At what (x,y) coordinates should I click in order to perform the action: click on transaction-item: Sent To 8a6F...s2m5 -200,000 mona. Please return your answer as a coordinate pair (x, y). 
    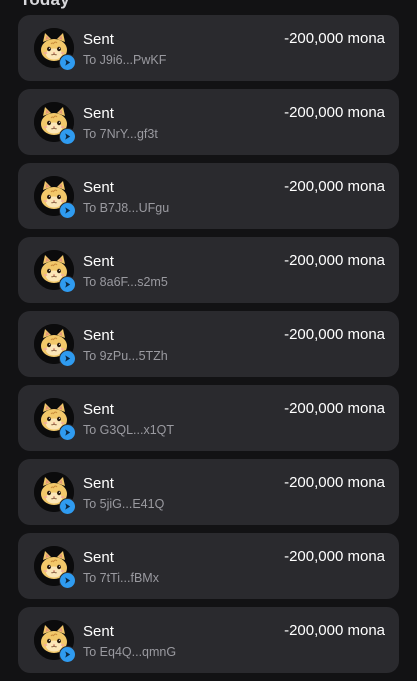
    Looking at the image, I should click on (208, 270).